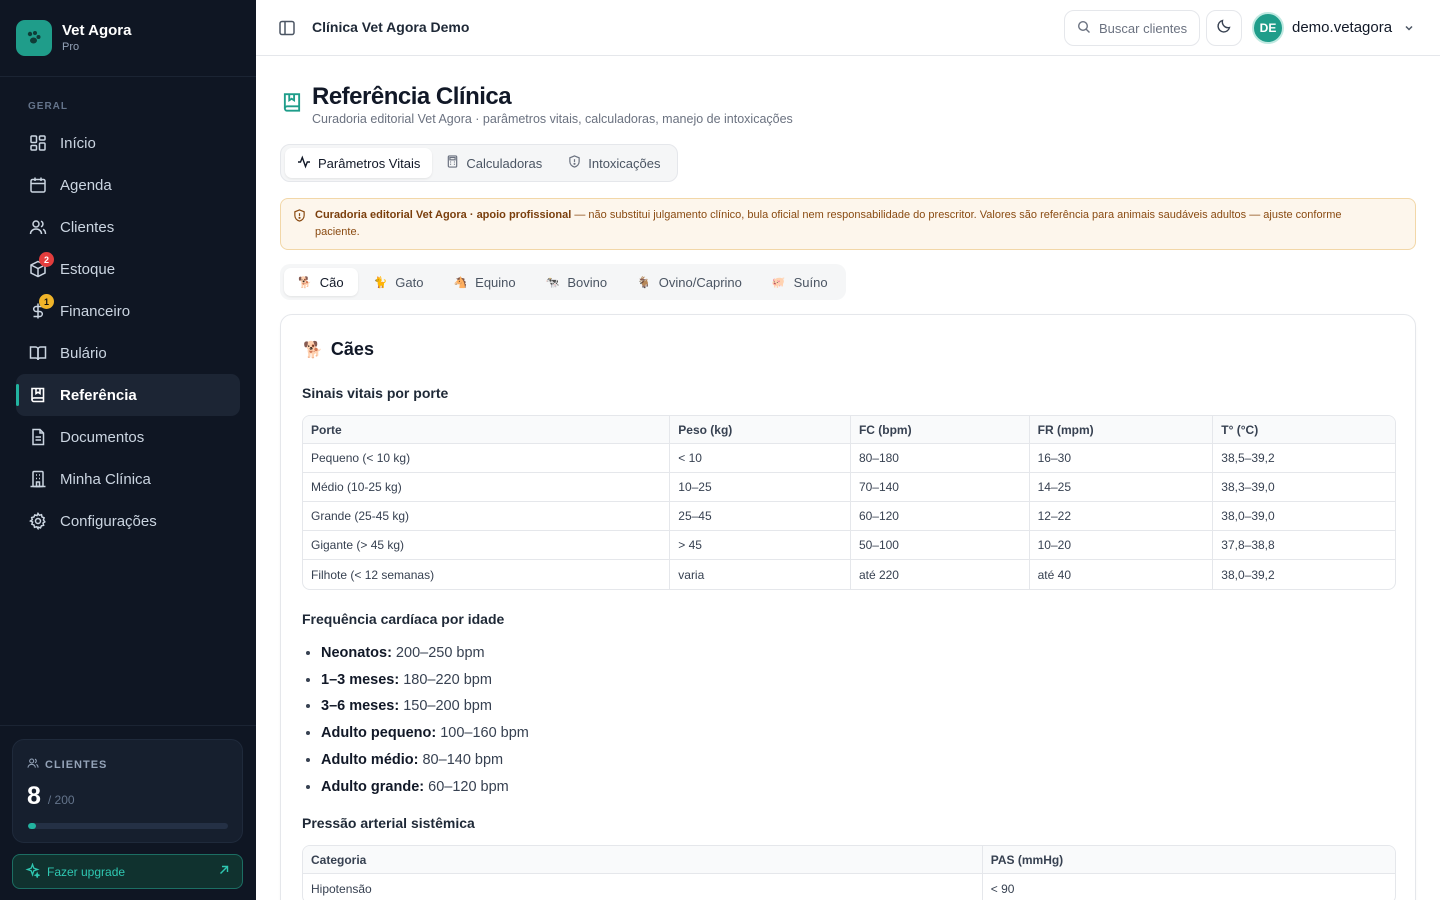 The width and height of the screenshot is (1440, 900). Describe the element at coordinates (466, 786) in the screenshot. I see `list-item-value: 60–120 bpm` at that location.